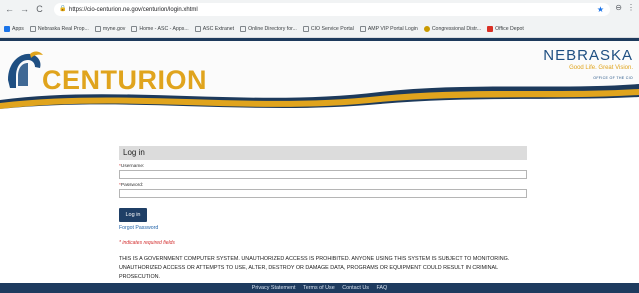 The height and width of the screenshot is (293, 639). What do you see at coordinates (618, 7) in the screenshot?
I see `account-icon: ⊖` at bounding box center [618, 7].